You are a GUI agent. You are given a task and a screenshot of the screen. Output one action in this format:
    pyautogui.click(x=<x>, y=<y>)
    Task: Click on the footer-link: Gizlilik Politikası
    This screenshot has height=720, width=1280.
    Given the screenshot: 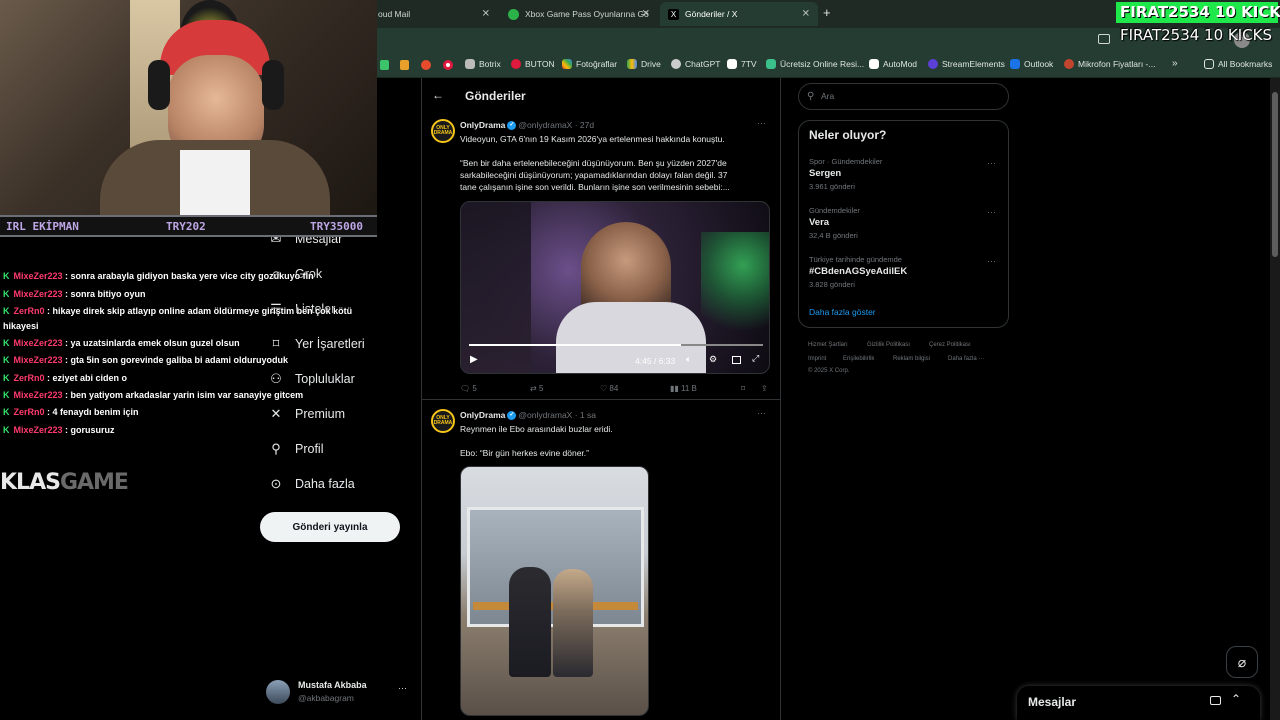 What is the action you would take?
    pyautogui.click(x=888, y=345)
    